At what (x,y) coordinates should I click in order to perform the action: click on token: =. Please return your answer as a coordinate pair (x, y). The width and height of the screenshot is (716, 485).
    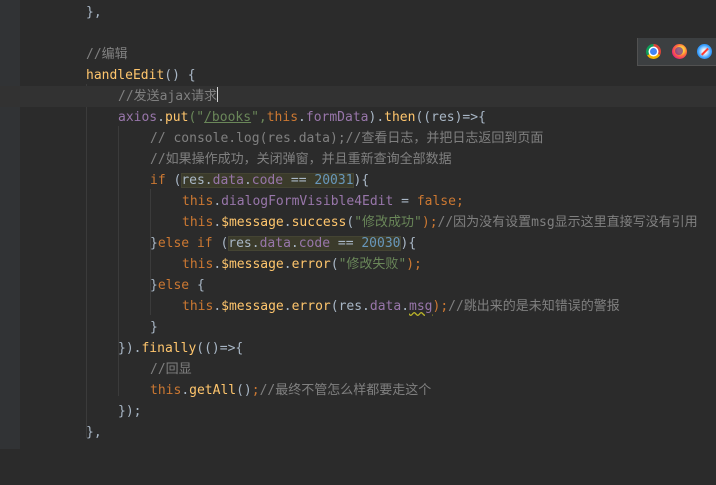
    Looking at the image, I should click on (405, 201).